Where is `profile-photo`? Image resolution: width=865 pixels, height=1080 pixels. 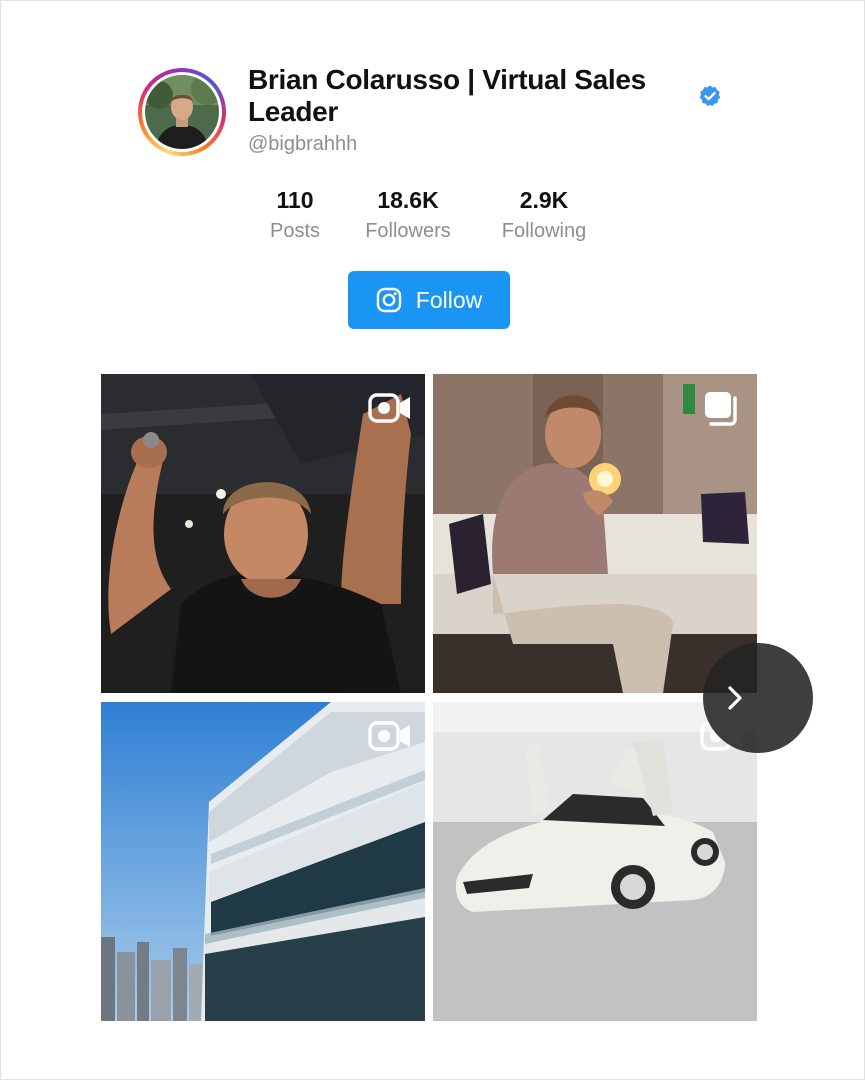
profile-photo is located at coordinates (182, 112).